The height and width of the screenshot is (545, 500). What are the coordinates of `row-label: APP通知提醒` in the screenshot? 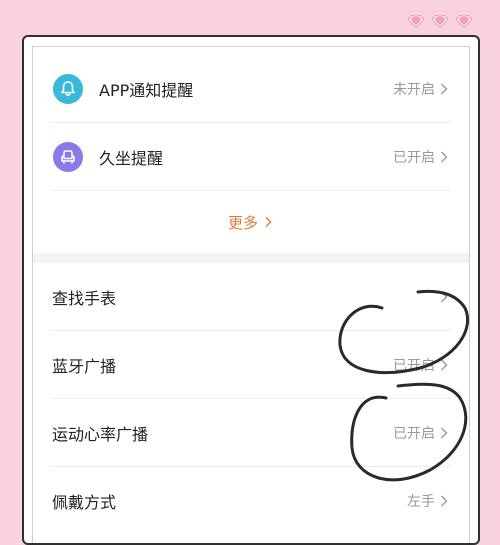 It's located at (146, 90).